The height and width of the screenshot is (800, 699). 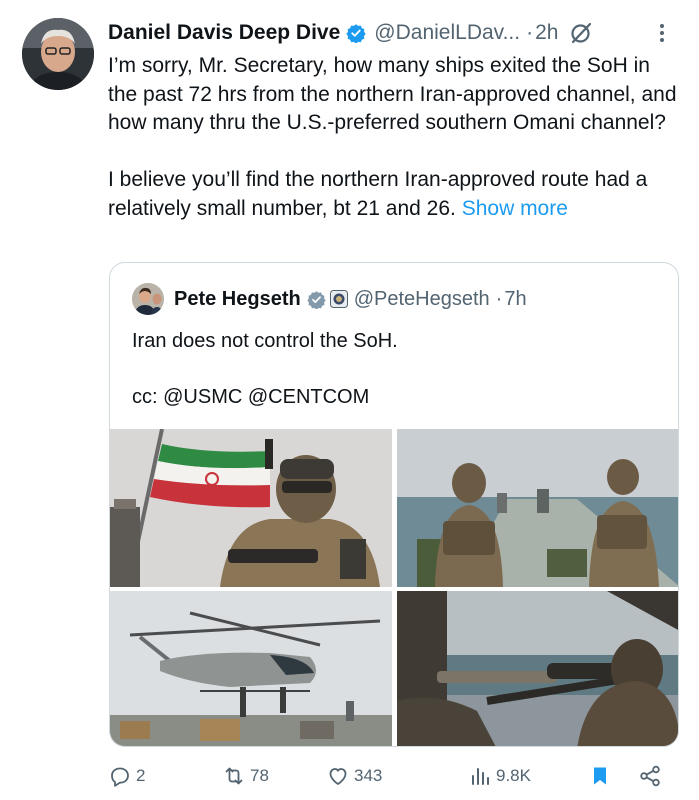 What do you see at coordinates (581, 33) in the screenshot?
I see `grok-icon` at bounding box center [581, 33].